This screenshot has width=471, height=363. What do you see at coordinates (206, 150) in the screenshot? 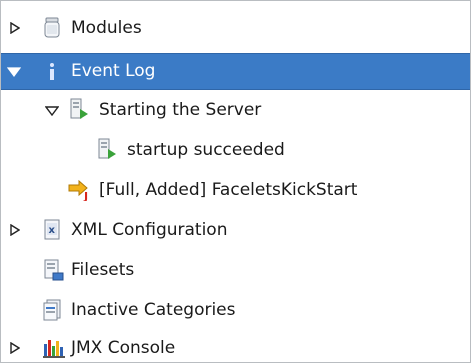
I see `tree-item-label: startup succeeded` at bounding box center [206, 150].